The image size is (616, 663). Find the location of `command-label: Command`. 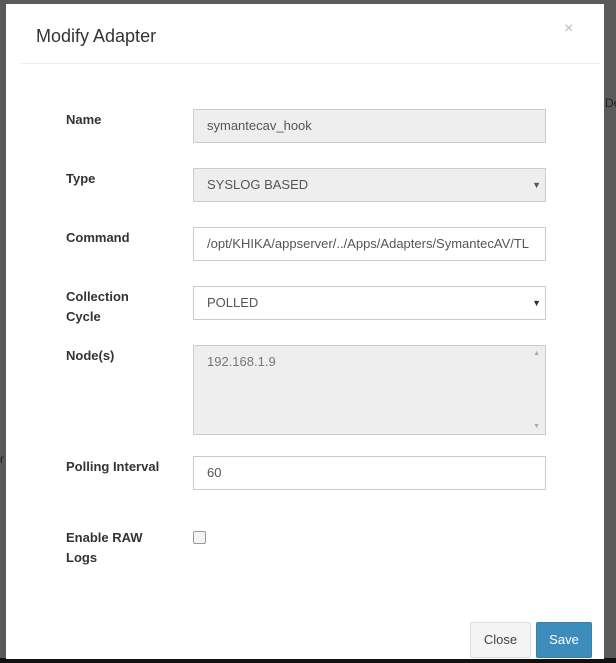

command-label: Command is located at coordinates (98, 237).